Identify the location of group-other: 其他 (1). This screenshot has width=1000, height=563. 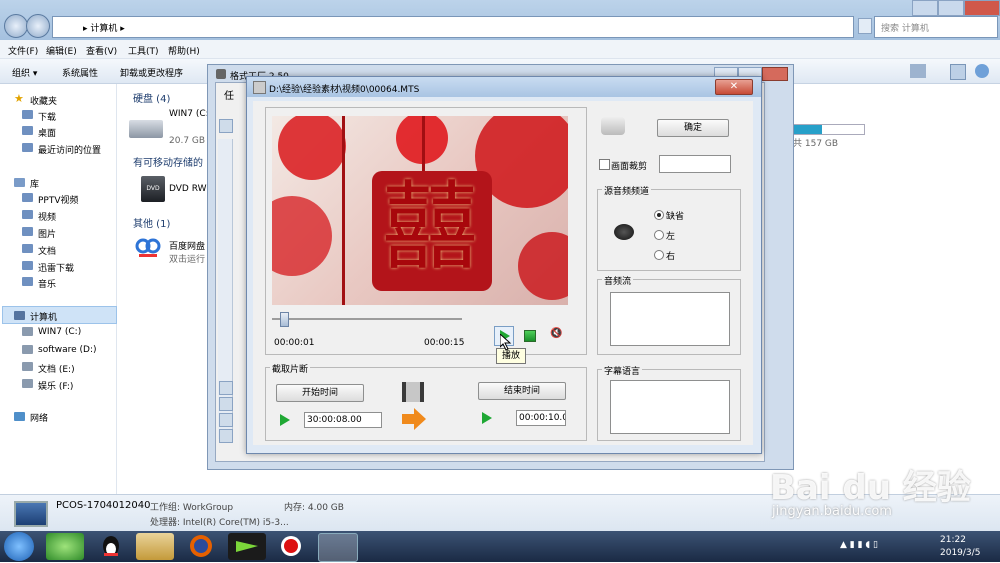
(151, 222).